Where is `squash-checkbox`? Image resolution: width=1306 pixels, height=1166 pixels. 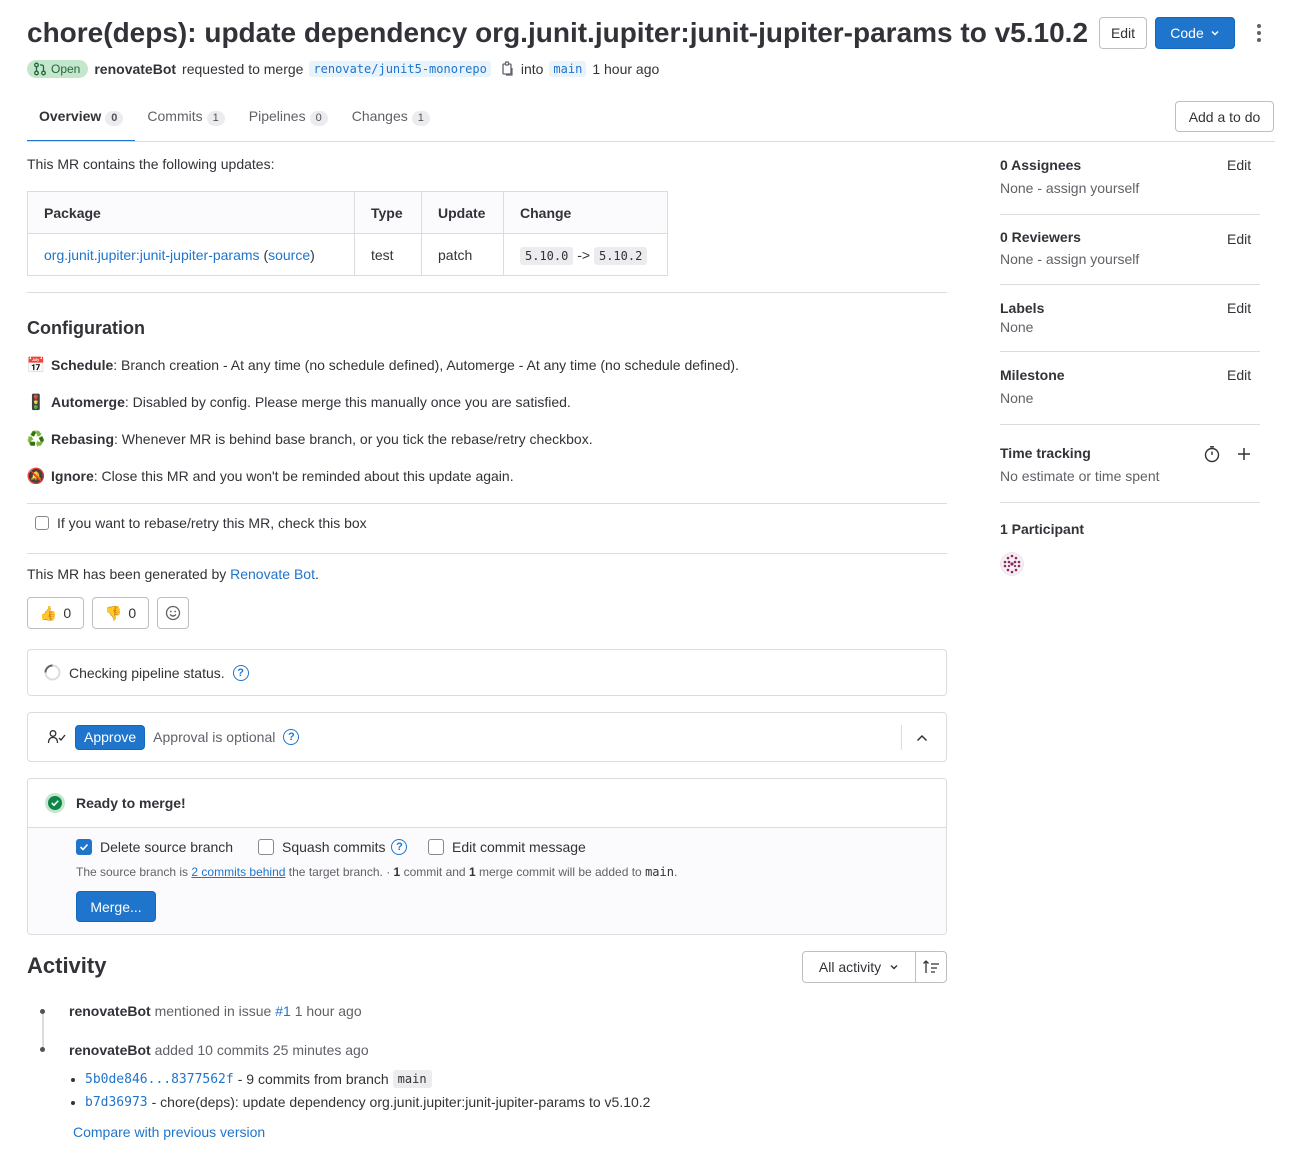
squash-checkbox is located at coordinates (266, 847).